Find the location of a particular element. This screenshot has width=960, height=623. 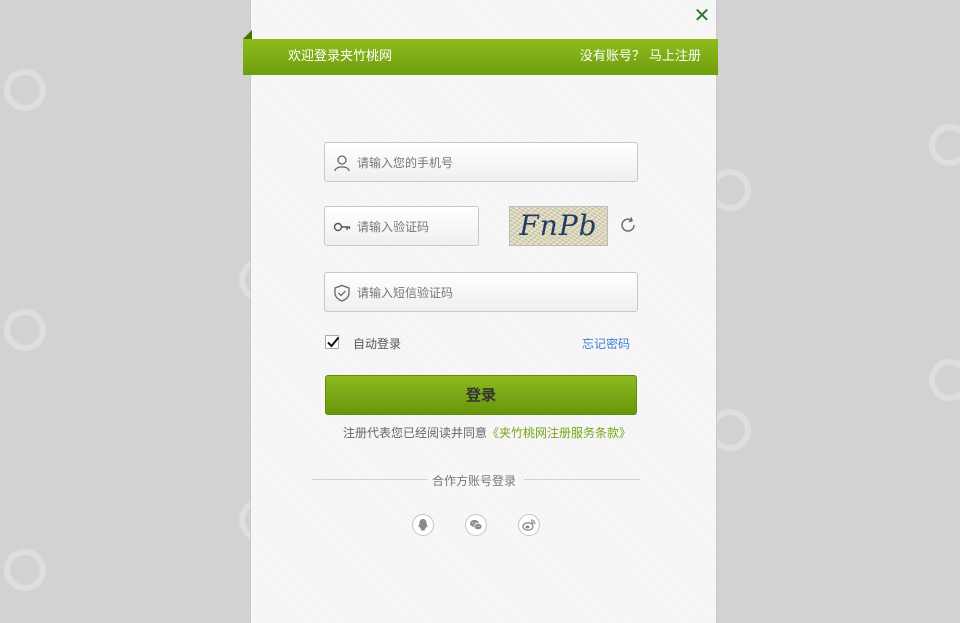

checkmark-icon is located at coordinates (333, 342).